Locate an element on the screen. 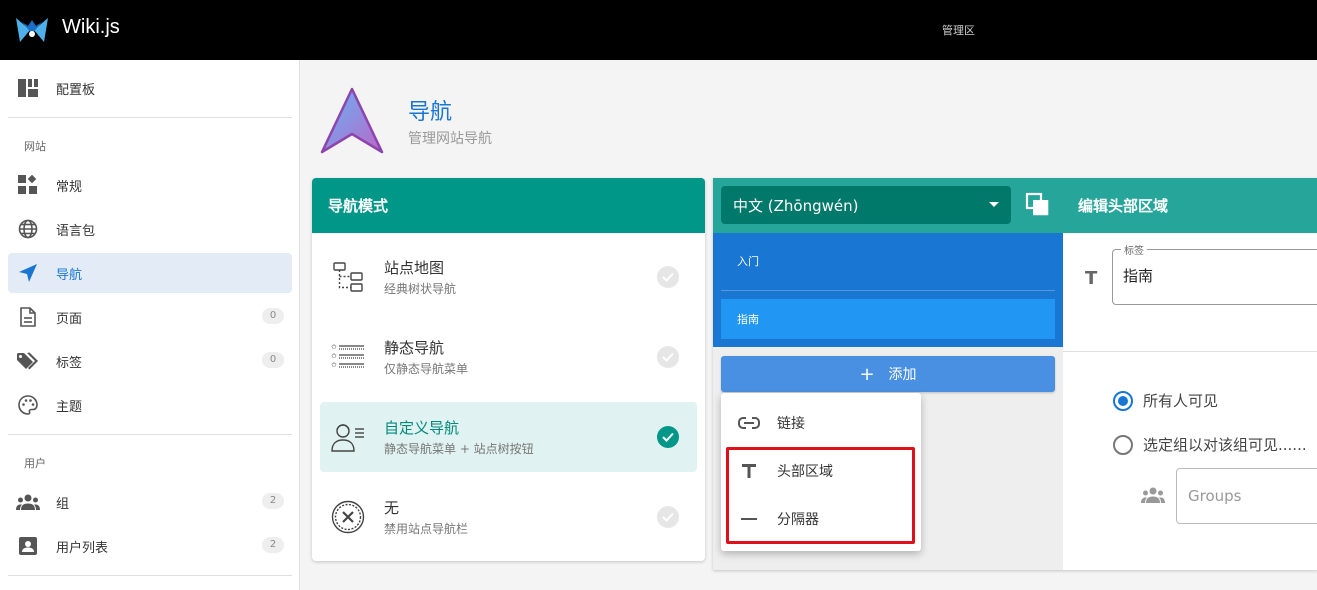 This screenshot has width=1317, height=590. mode-item-static: ✩ ✩ ✩ 静态导航 仅静态导航菜单 is located at coordinates (508, 357).